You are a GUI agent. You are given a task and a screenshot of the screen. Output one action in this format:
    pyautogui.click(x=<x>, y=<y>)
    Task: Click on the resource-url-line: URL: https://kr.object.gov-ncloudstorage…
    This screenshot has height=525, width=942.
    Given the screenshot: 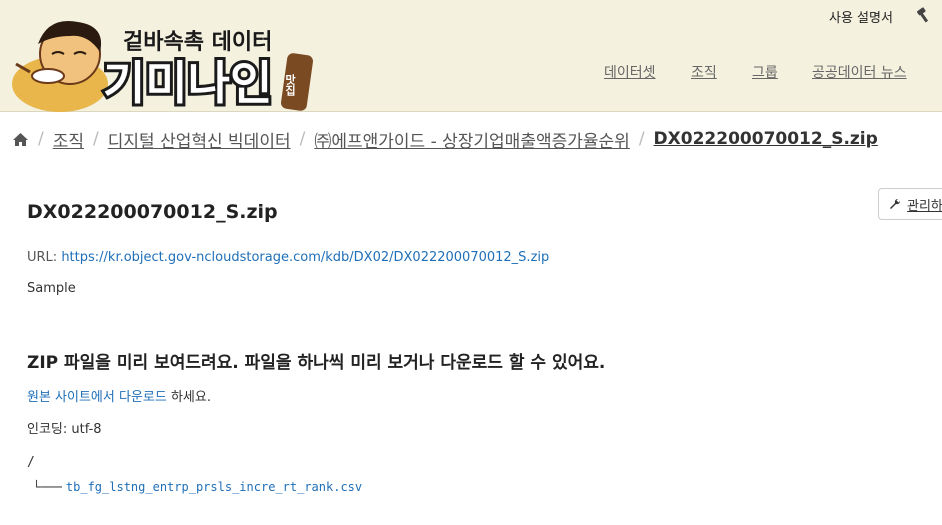 What is the action you would take?
    pyautogui.click(x=288, y=257)
    